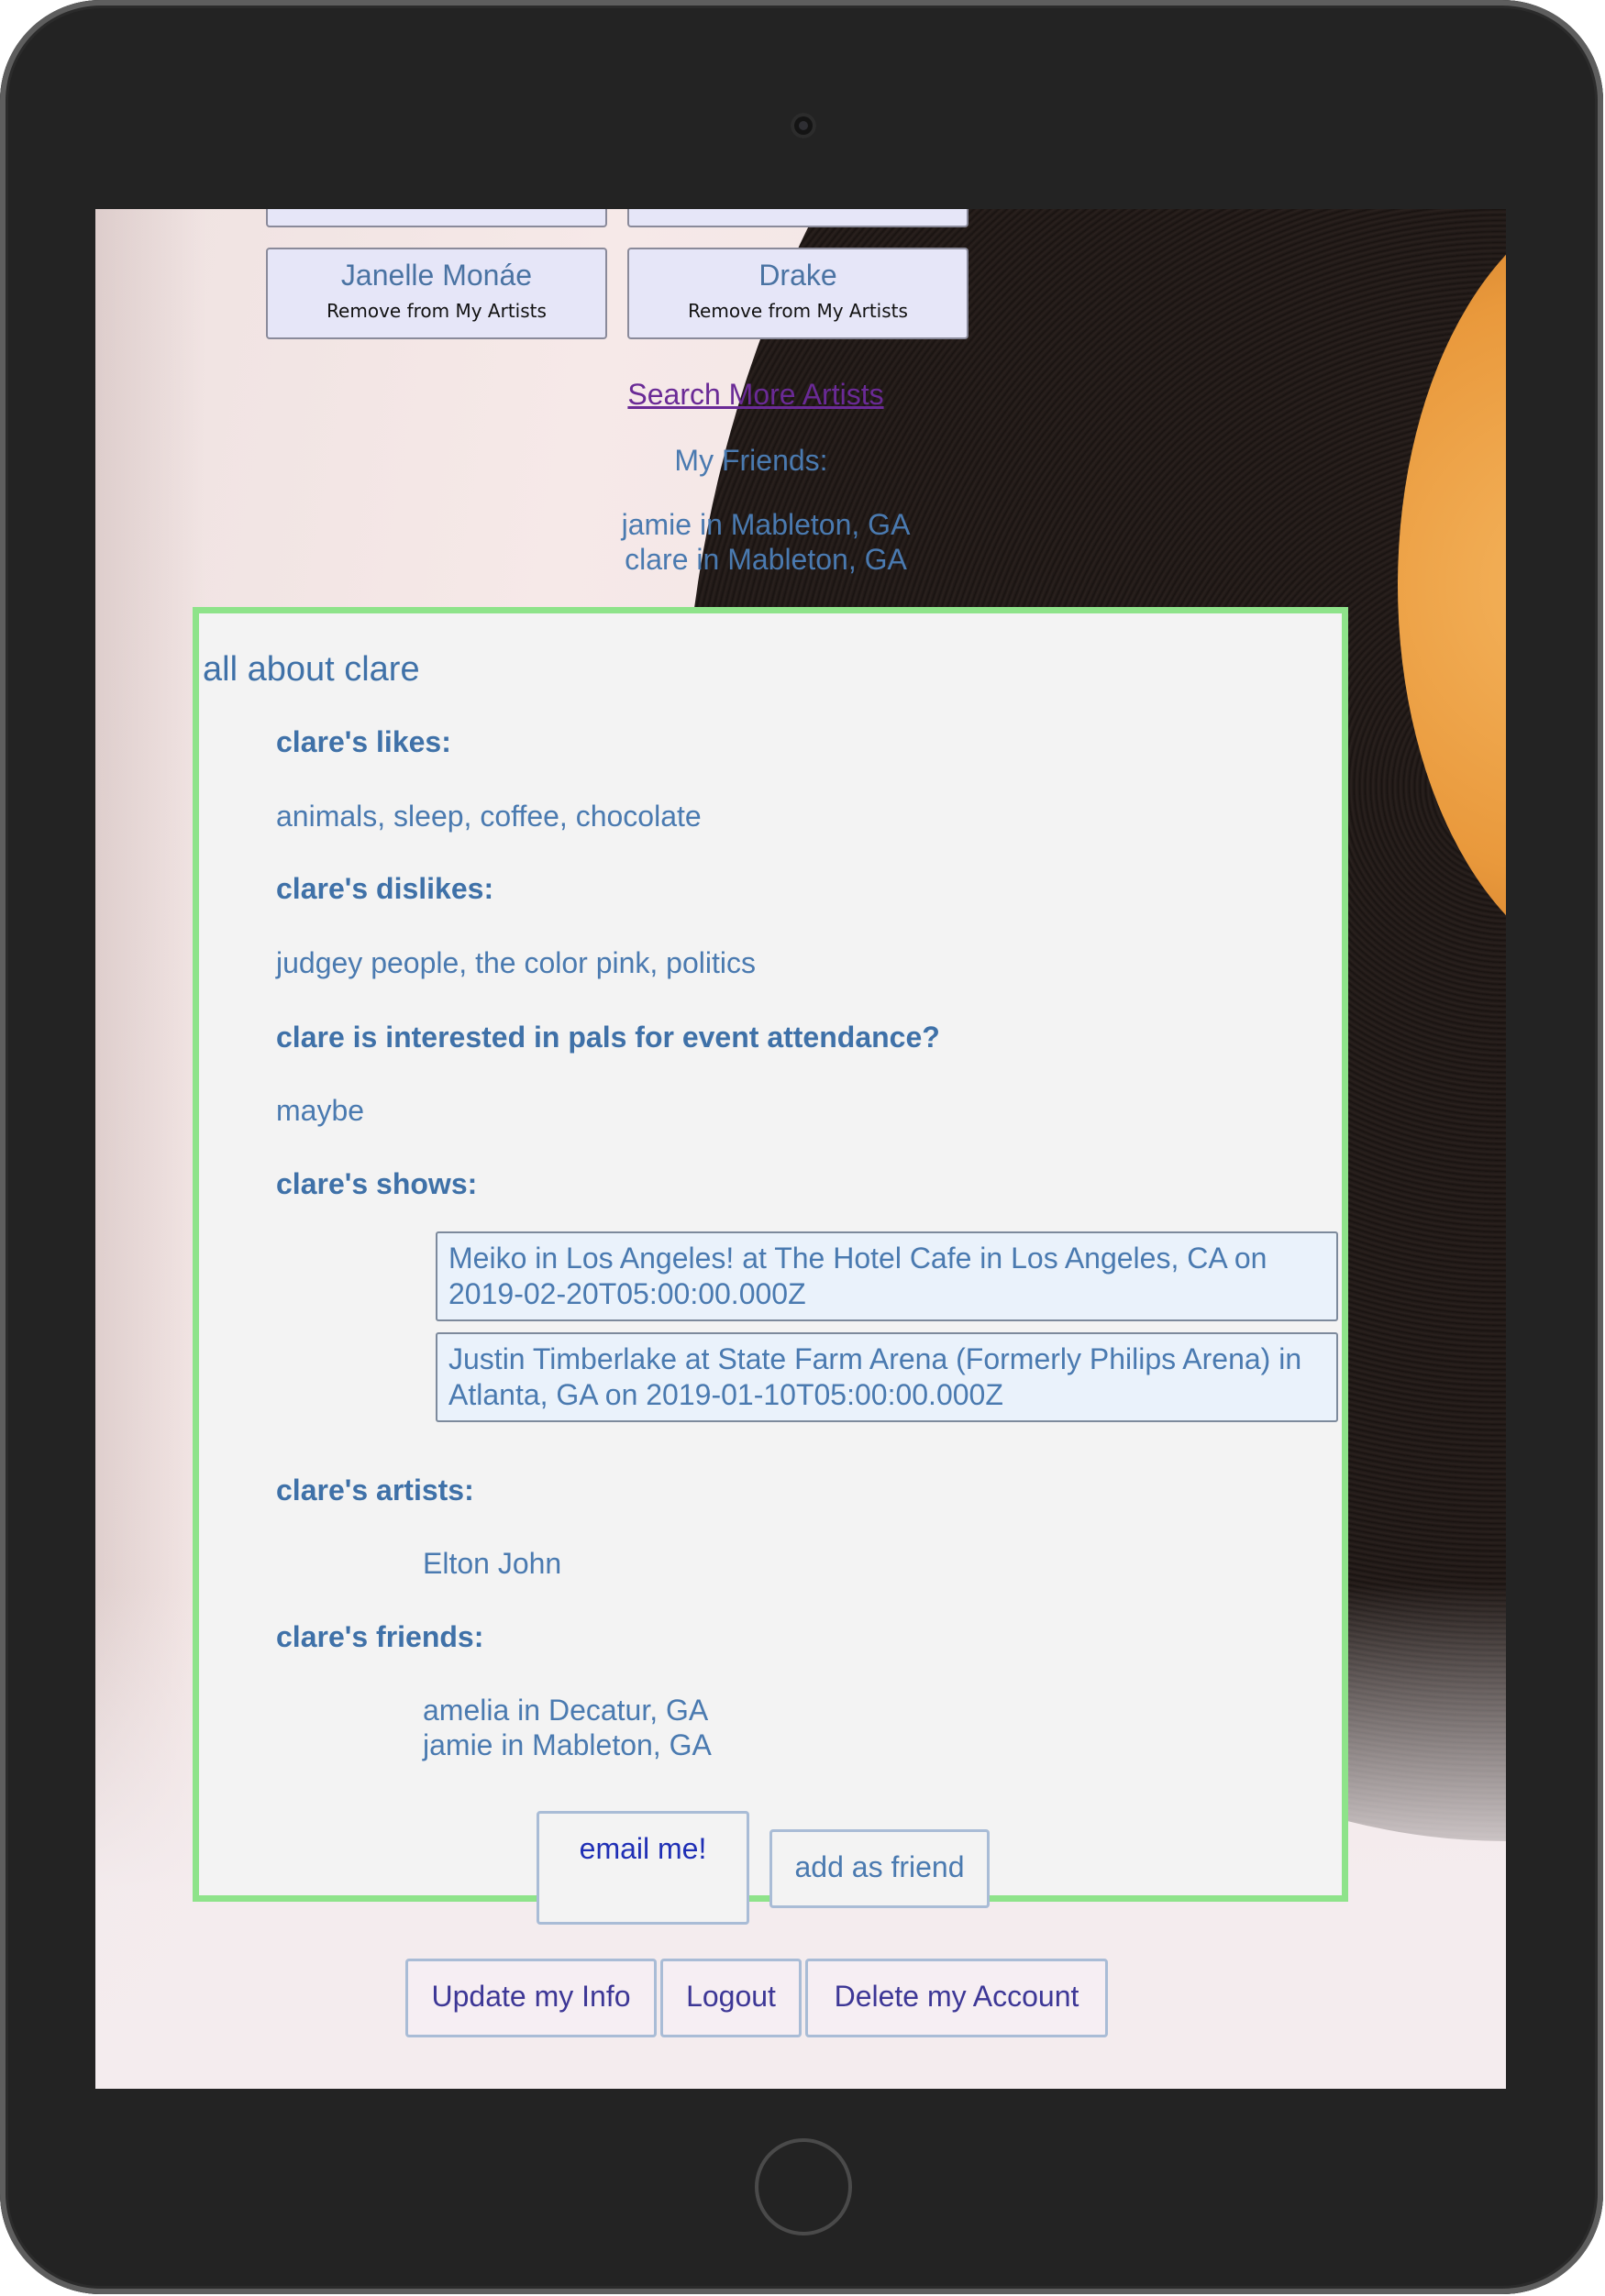  I want to click on my-friend-item: jamie in Mableton, GA, so click(765, 525).